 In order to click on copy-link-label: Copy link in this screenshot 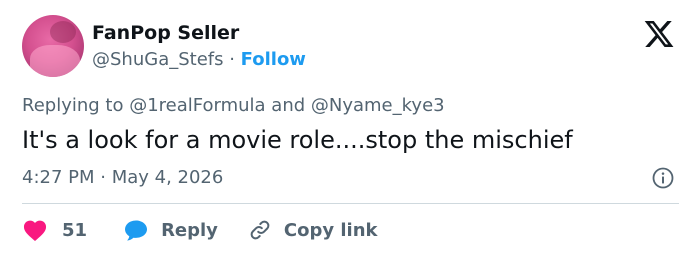, I will do `click(330, 230)`.